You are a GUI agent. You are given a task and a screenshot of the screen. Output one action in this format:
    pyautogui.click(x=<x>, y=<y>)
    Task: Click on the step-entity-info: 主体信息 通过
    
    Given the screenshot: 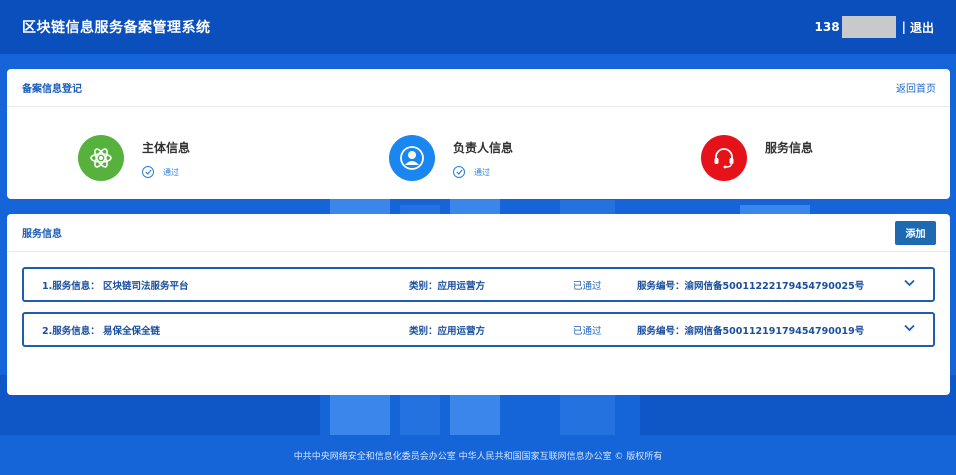 What is the action you would take?
    pyautogui.click(x=134, y=158)
    